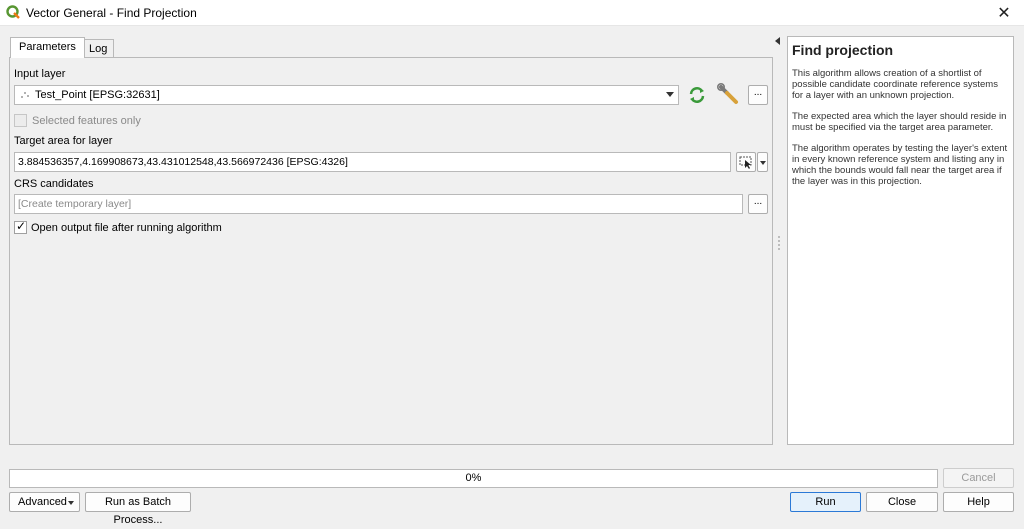  Describe the element at coordinates (54, 184) in the screenshot. I see `crs-candidates-label: CRS candidates` at that location.